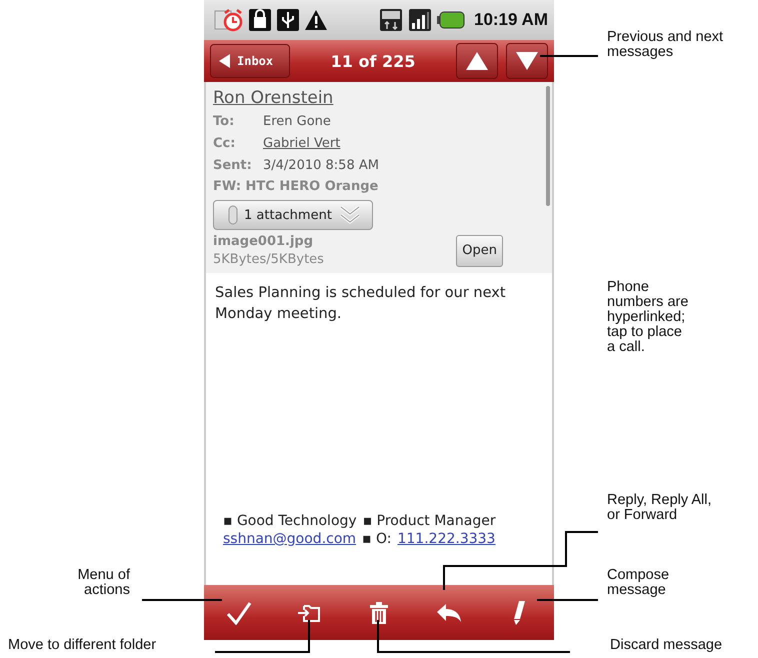  What do you see at coordinates (373, 61) in the screenshot?
I see `message-position: 11 of 225` at bounding box center [373, 61].